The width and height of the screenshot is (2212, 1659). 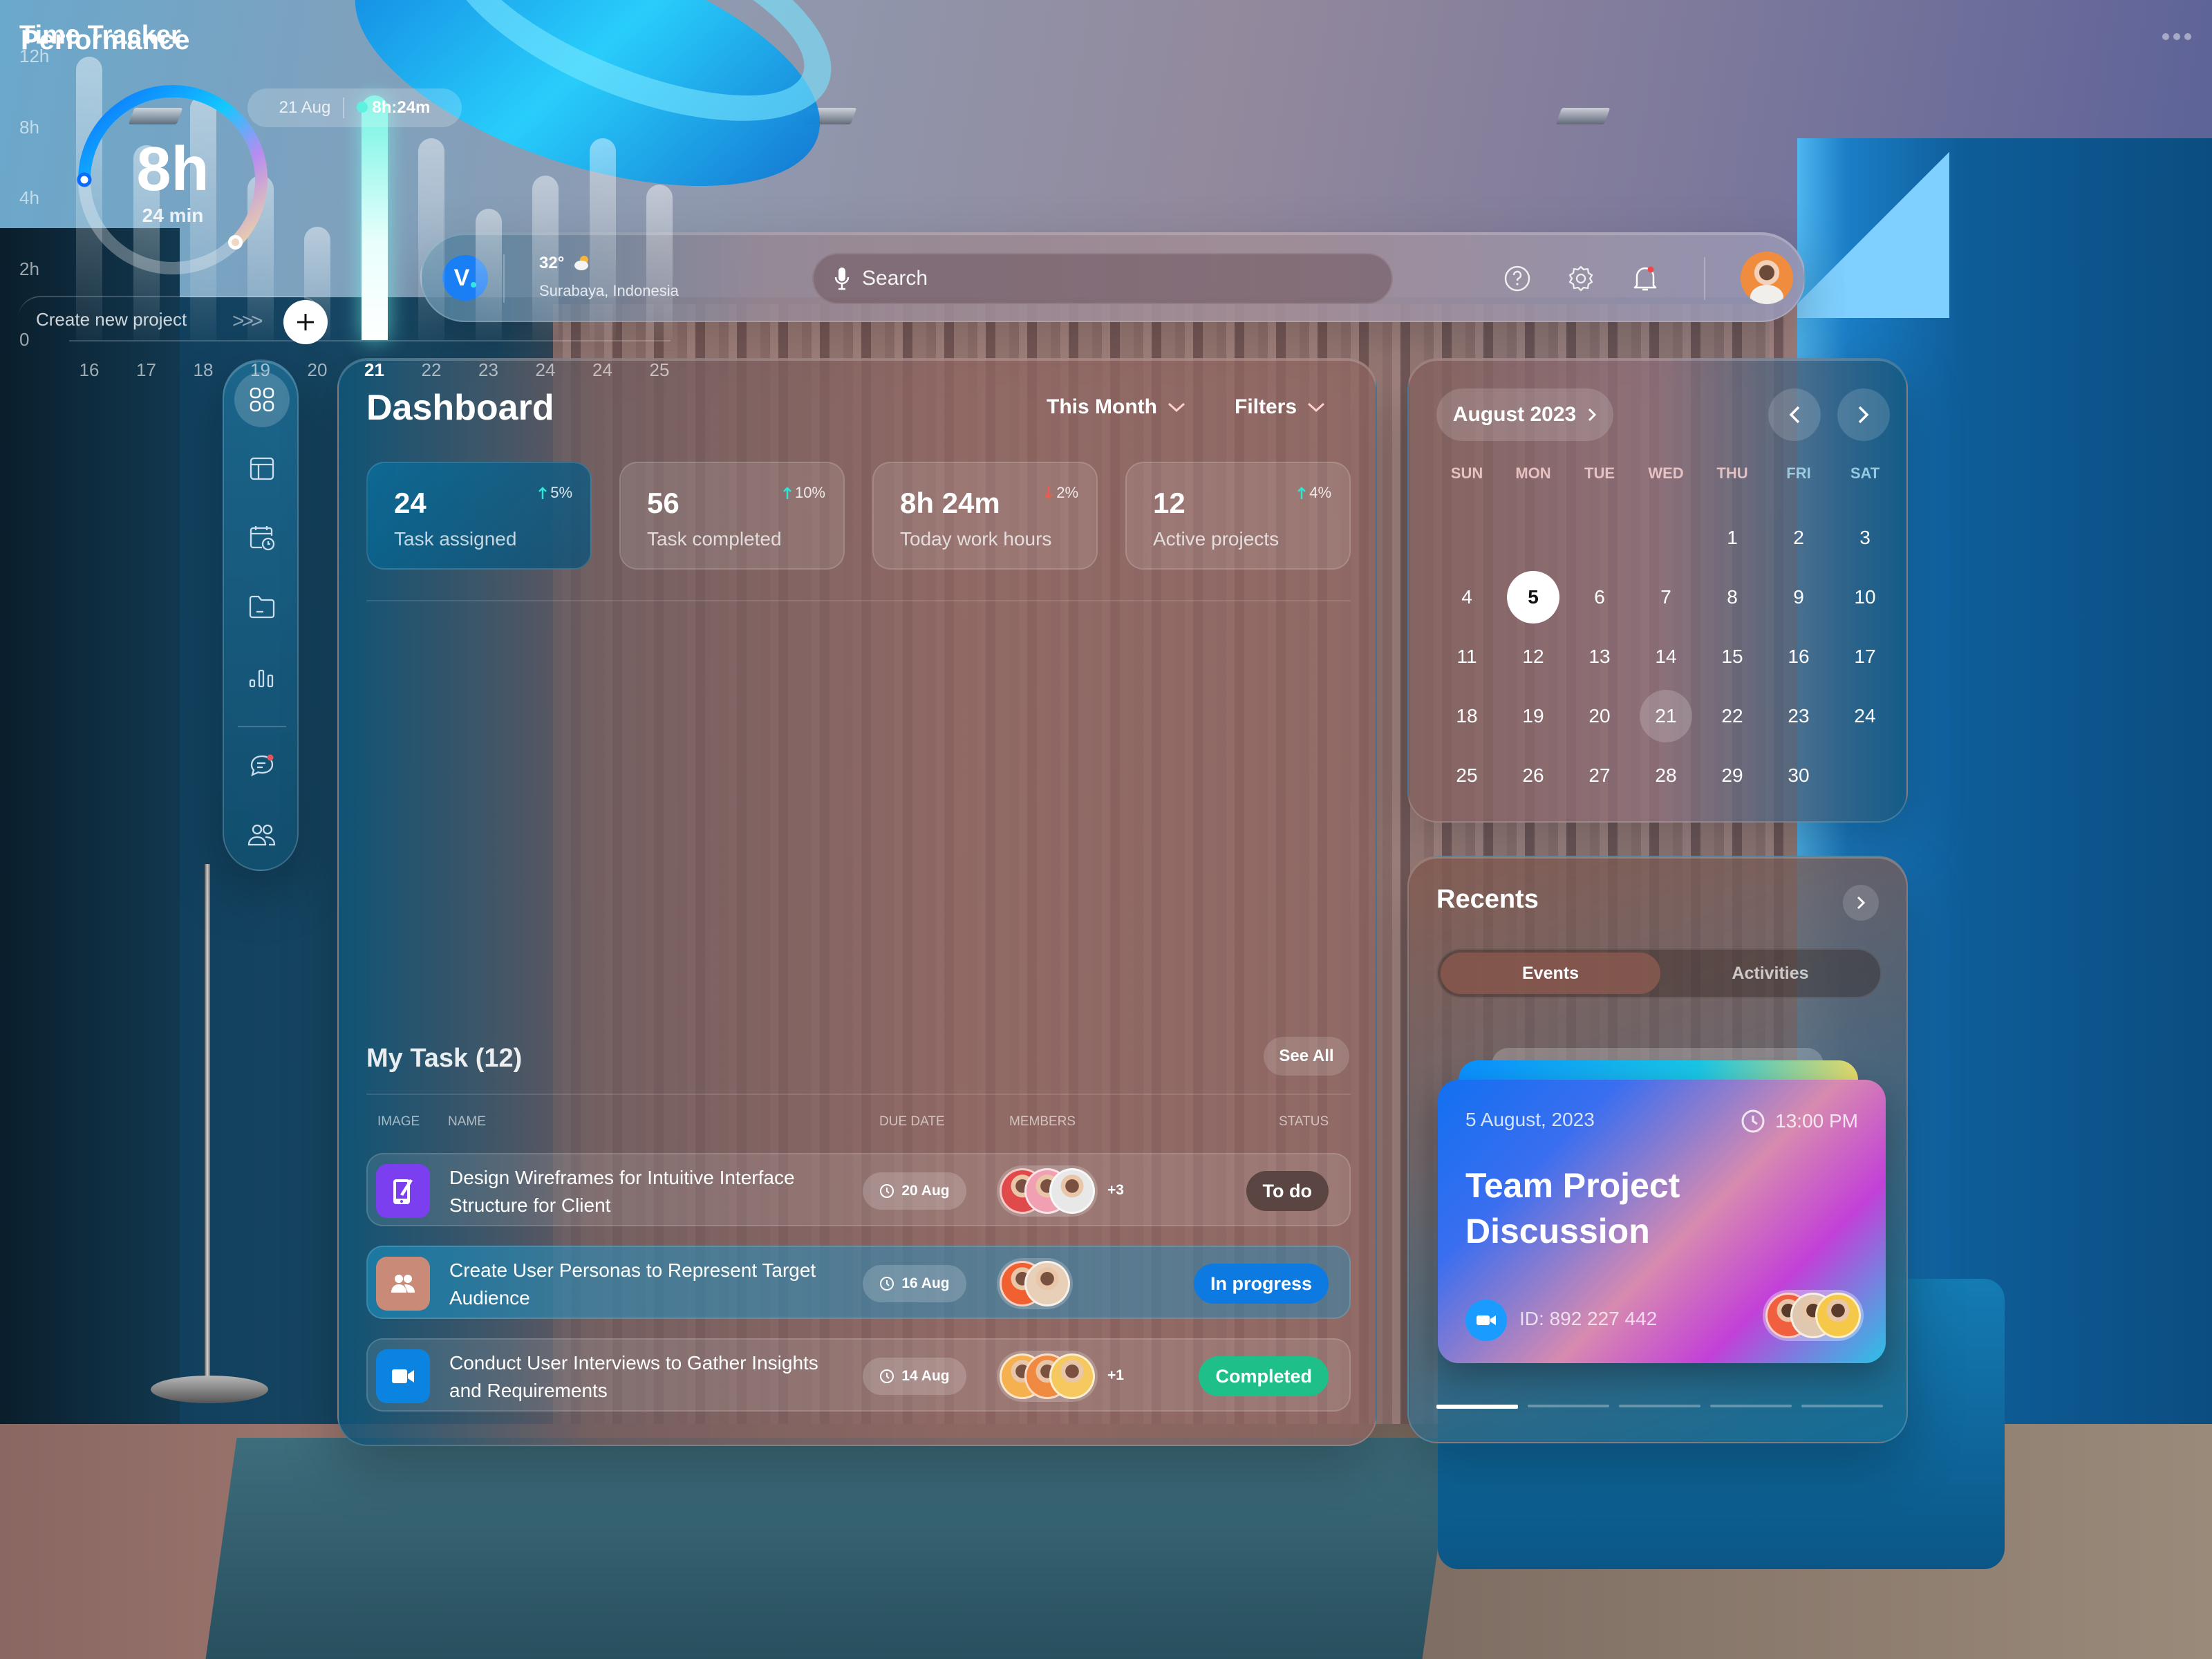 I want to click on sidebar-item-messages, so click(x=262, y=766).